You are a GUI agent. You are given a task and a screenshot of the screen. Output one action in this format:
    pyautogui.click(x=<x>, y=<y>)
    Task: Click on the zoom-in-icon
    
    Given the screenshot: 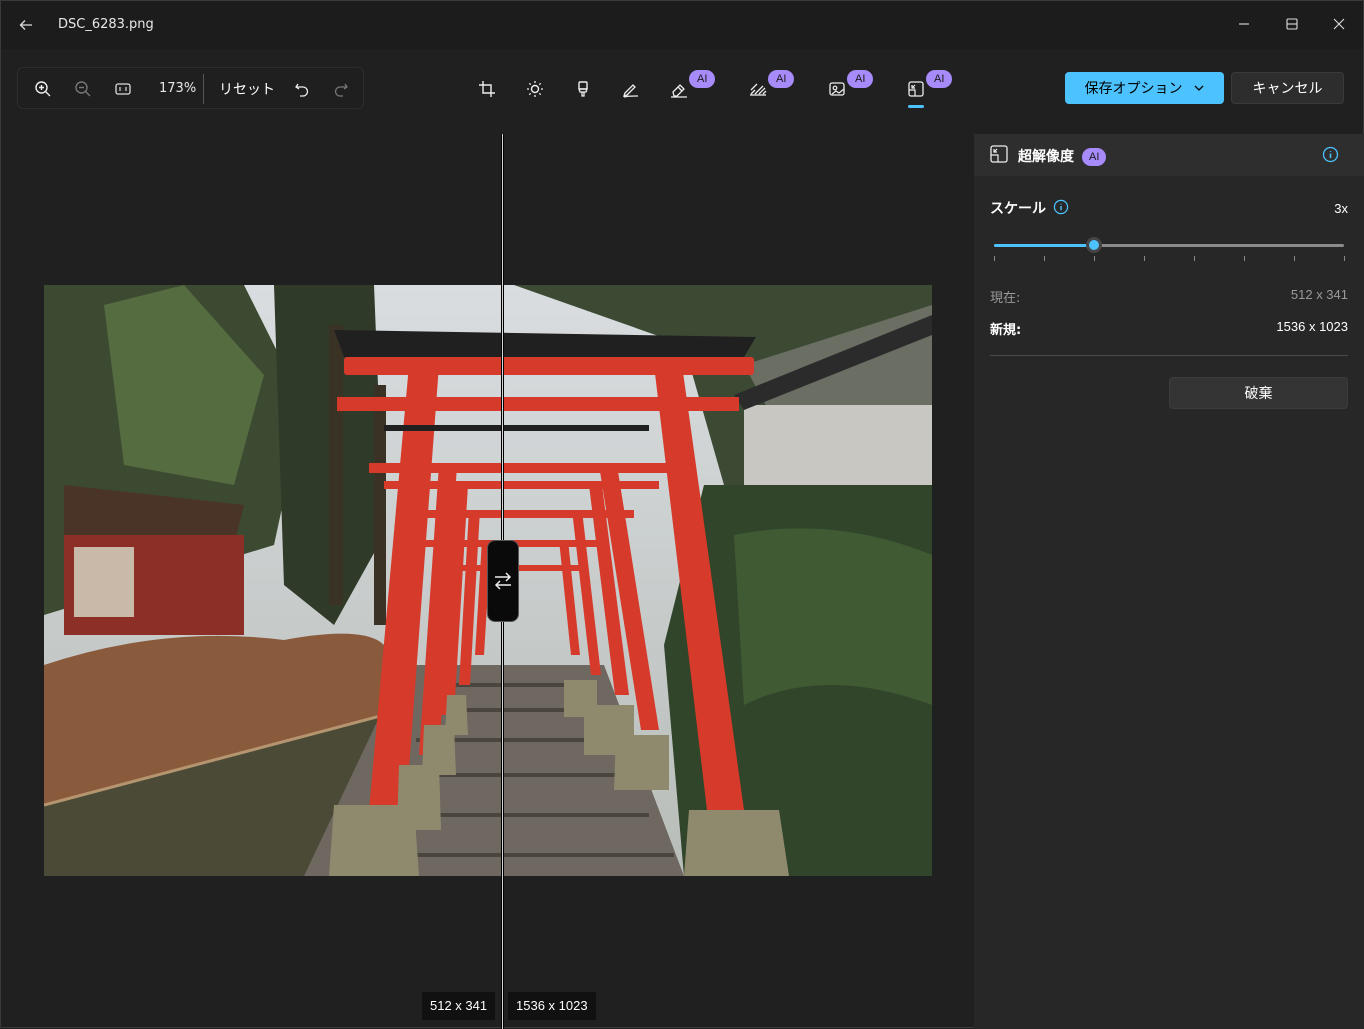 What is the action you would take?
    pyautogui.click(x=43, y=89)
    